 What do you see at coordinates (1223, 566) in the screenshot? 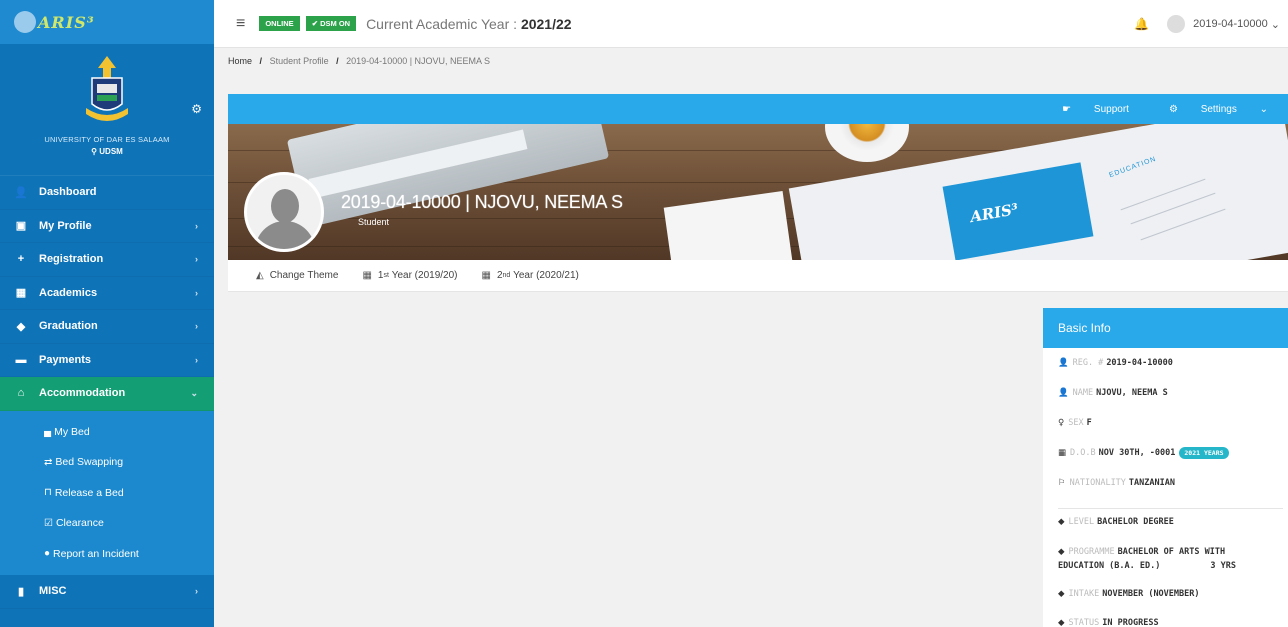
I see `info-value: 3 YRS` at bounding box center [1223, 566].